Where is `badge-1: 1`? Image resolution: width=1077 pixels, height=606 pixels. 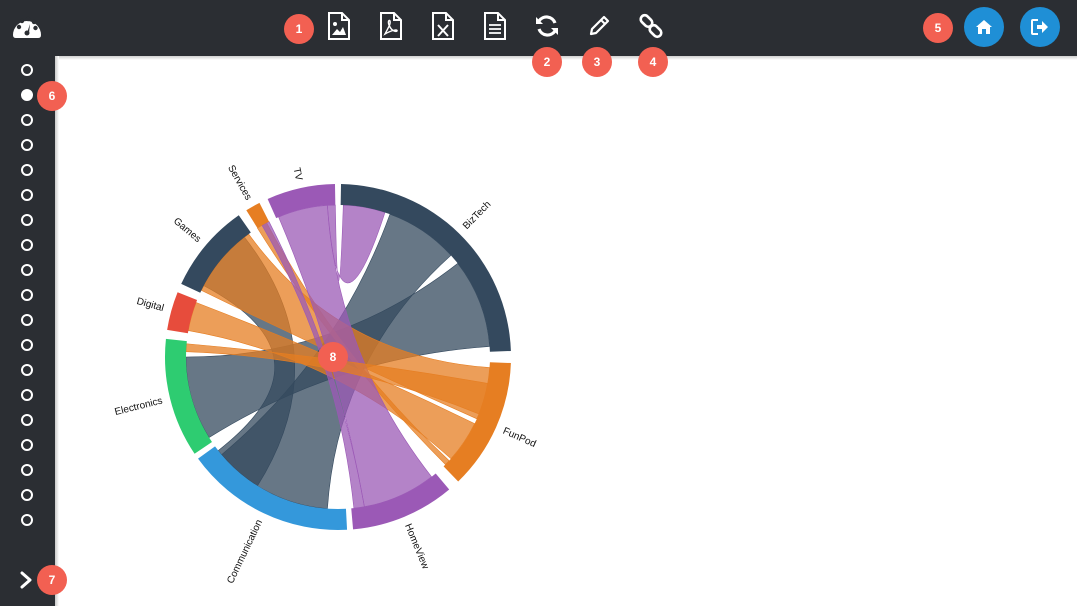 badge-1: 1 is located at coordinates (299, 29).